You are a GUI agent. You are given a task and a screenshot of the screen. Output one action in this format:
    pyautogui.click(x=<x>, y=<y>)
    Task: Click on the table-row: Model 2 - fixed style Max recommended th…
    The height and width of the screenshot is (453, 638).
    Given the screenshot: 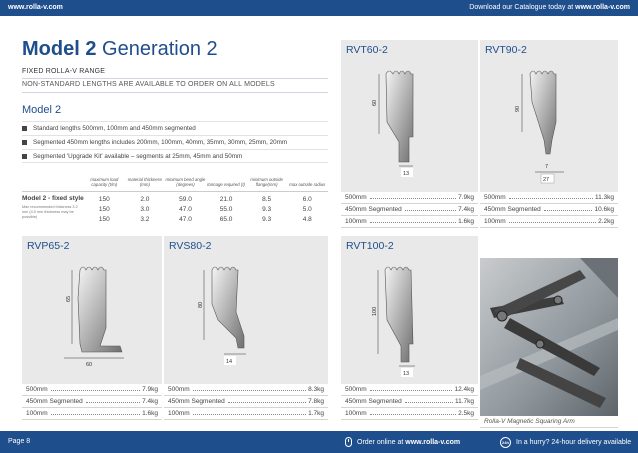 What is the action you would take?
    pyautogui.click(x=175, y=208)
    